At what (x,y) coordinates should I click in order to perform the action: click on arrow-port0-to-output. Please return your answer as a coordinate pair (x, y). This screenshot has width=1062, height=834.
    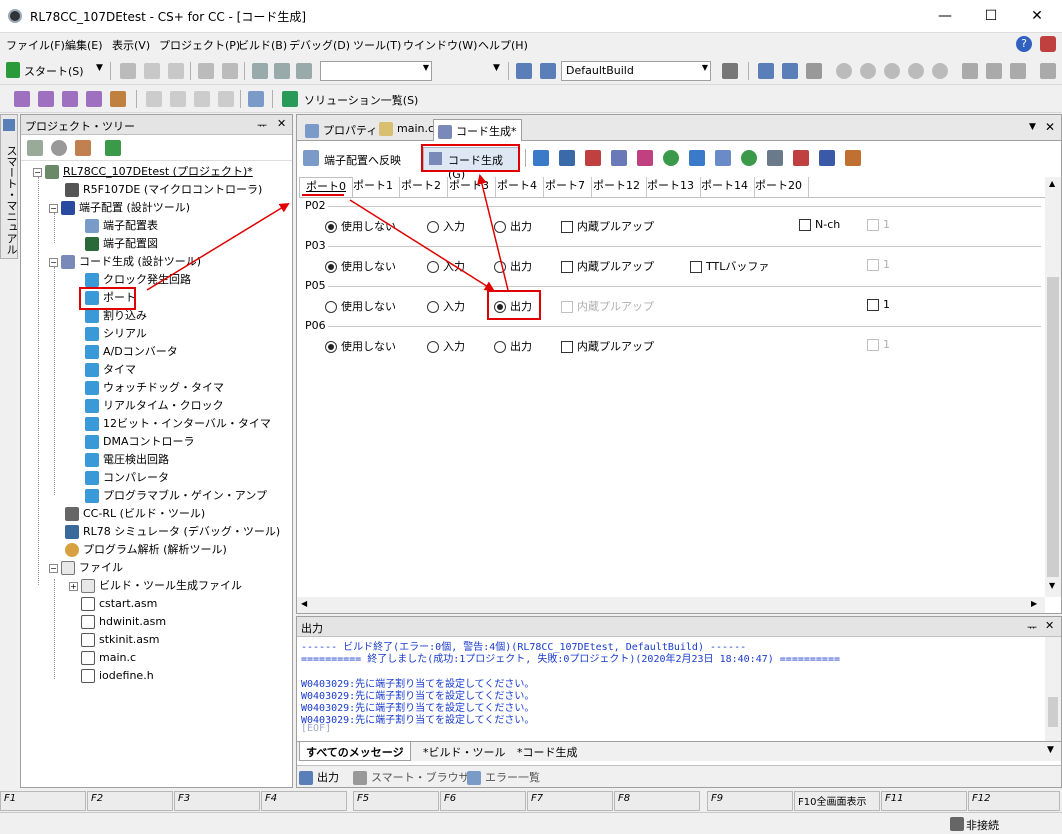
    Looking at the image, I should click on (422, 245).